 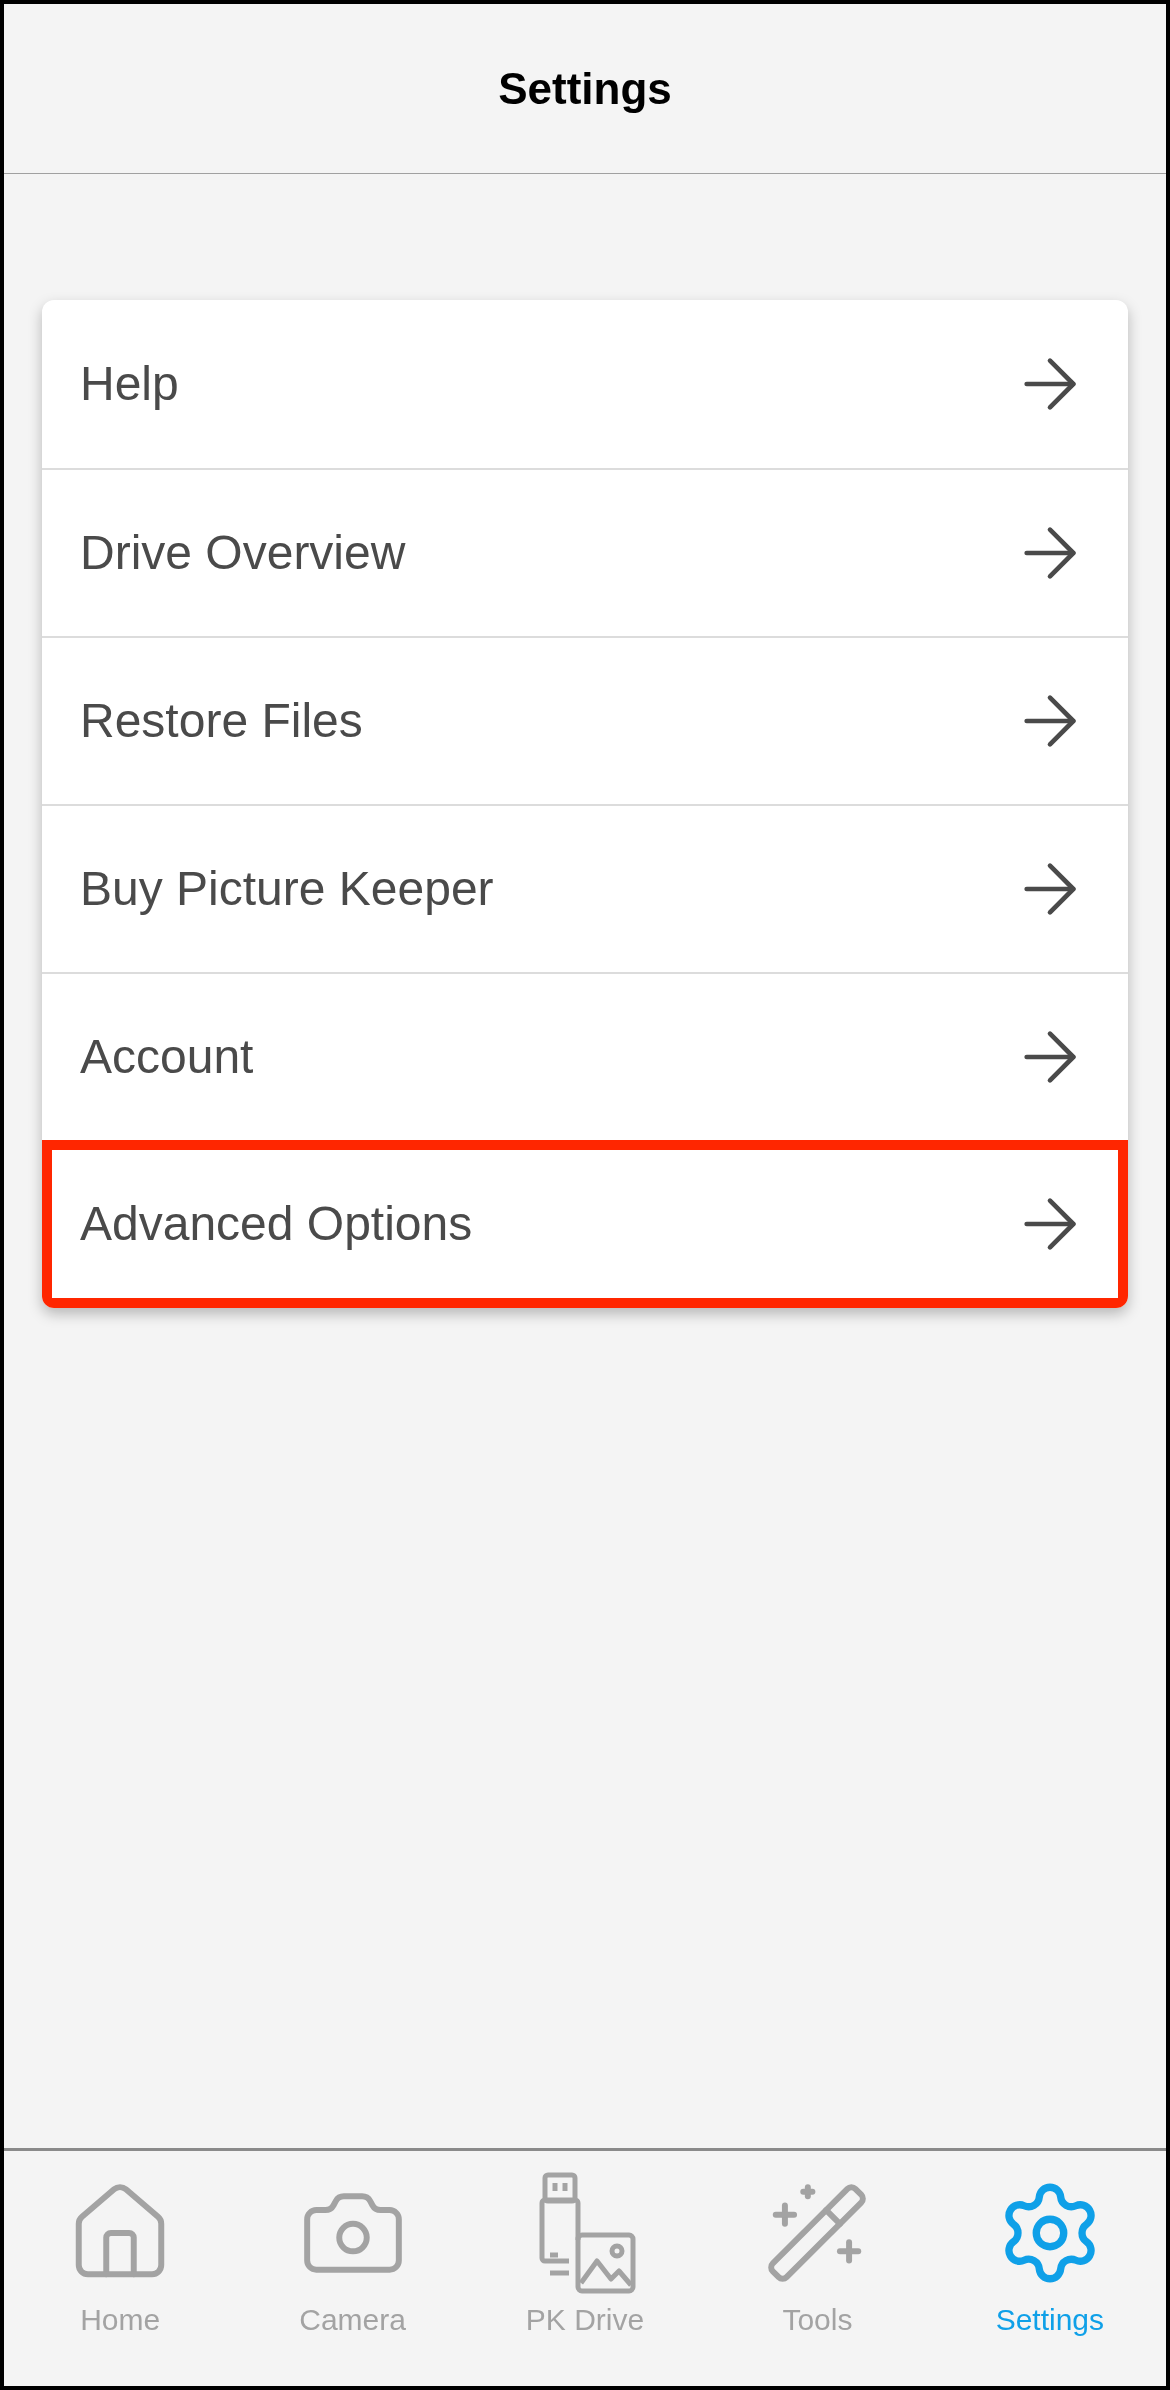 I want to click on menu-label: Drive Overview, so click(x=243, y=553).